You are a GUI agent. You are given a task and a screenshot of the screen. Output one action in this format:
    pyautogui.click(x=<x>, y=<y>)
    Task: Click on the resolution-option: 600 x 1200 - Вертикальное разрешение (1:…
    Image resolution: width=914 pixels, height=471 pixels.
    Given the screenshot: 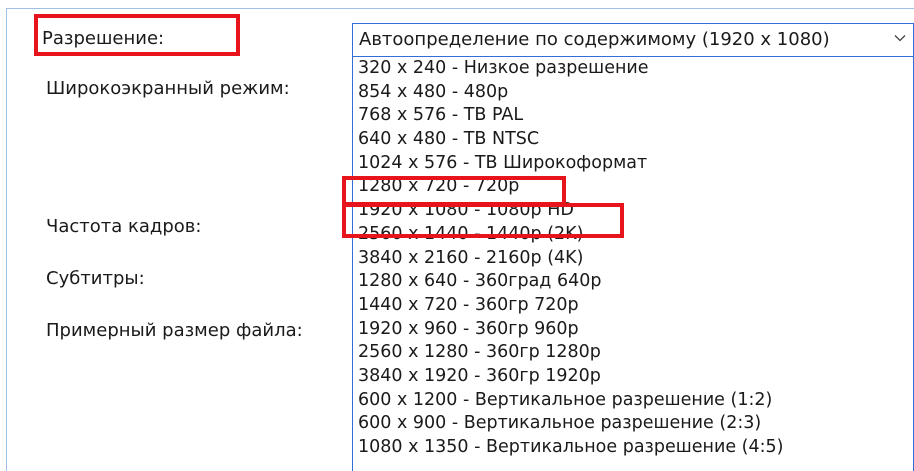 What is the action you would take?
    pyautogui.click(x=633, y=401)
    